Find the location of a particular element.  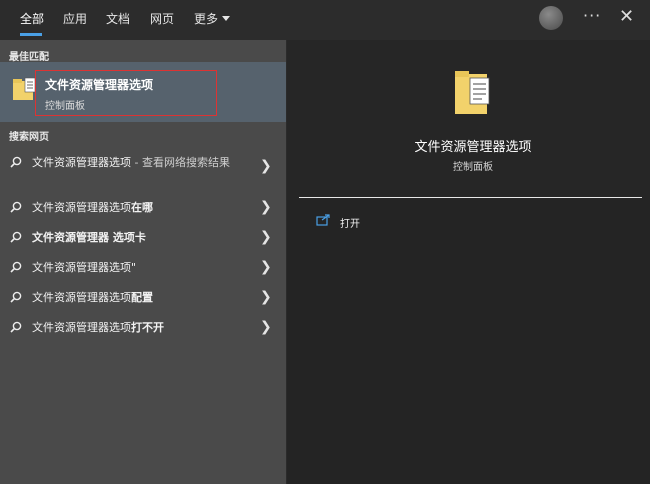

tab-more-label: 更多 is located at coordinates (206, 19).